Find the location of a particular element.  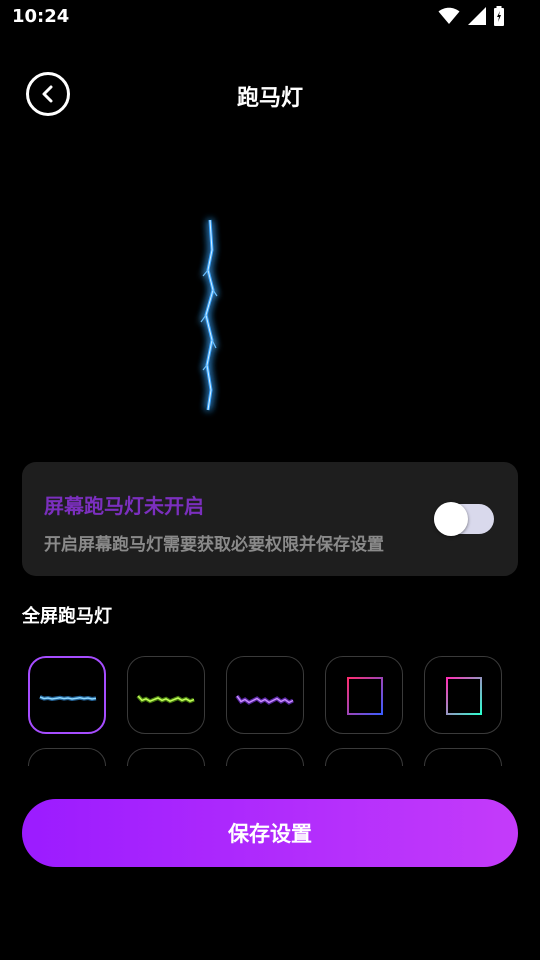

effect-thumb-blue-lightning is located at coordinates (67, 695).